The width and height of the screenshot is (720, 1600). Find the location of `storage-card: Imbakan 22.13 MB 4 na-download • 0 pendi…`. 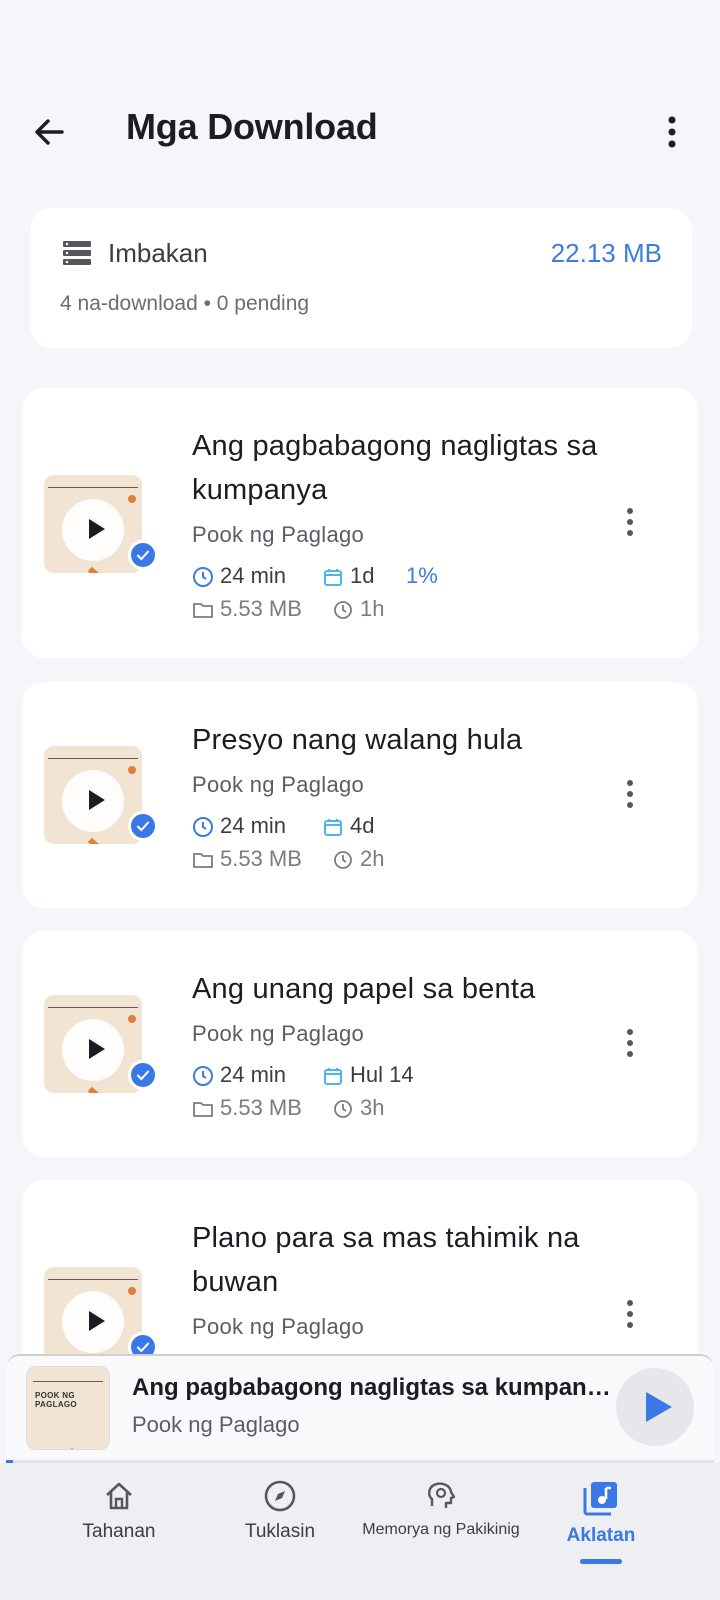

storage-card: Imbakan 22.13 MB 4 na-download • 0 pendi… is located at coordinates (361, 278).